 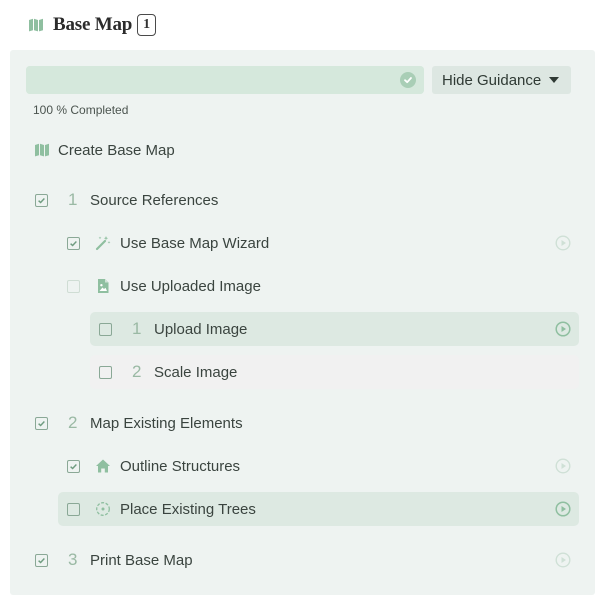 I want to click on step-label: Use Base Map Wizard, so click(x=195, y=243).